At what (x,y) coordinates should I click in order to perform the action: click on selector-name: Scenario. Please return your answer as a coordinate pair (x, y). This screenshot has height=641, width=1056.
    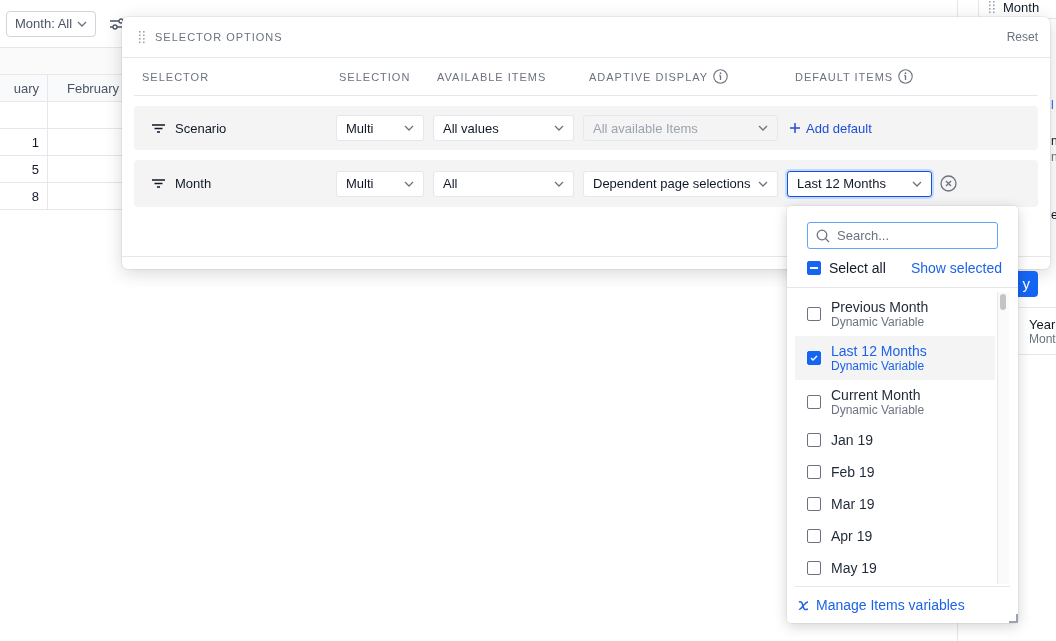
    Looking at the image, I should click on (201, 128).